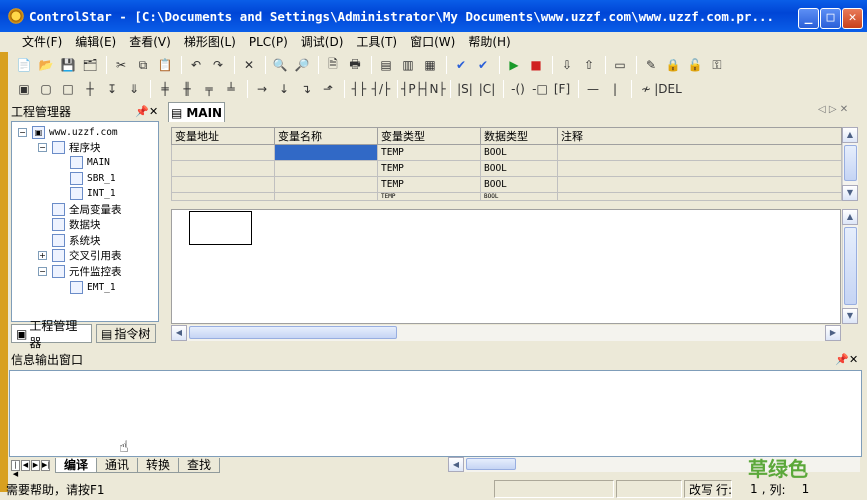 This screenshot has width=867, height=500. What do you see at coordinates (432, 41) in the screenshot?
I see `menu-window: 窗口(W)` at bounding box center [432, 41].